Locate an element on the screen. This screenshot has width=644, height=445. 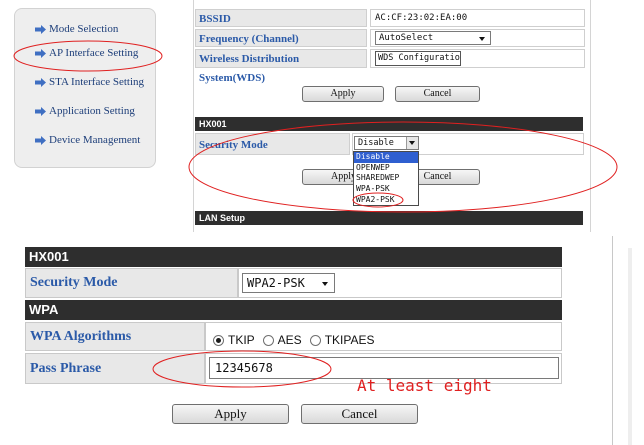
security-mode-select-value: Disable is located at coordinates (376, 143).